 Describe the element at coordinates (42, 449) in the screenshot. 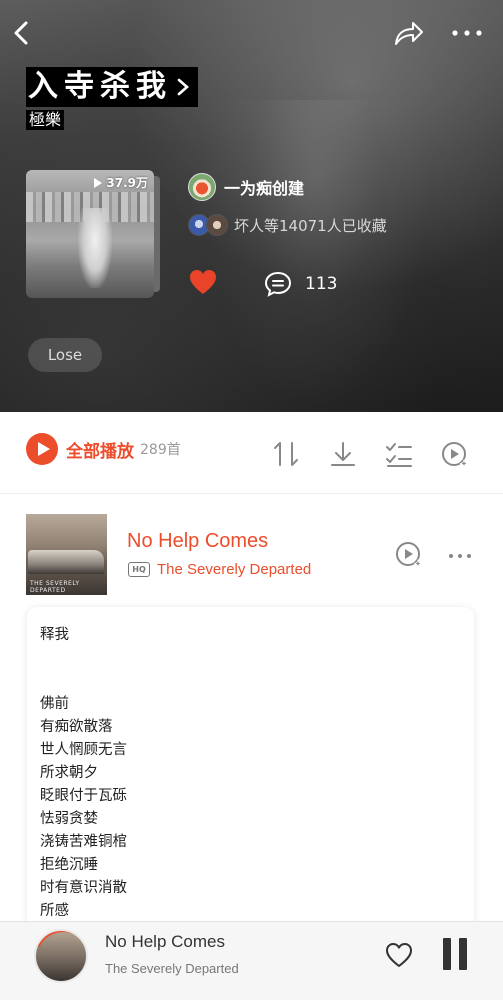

I see `play-all-icon` at that location.